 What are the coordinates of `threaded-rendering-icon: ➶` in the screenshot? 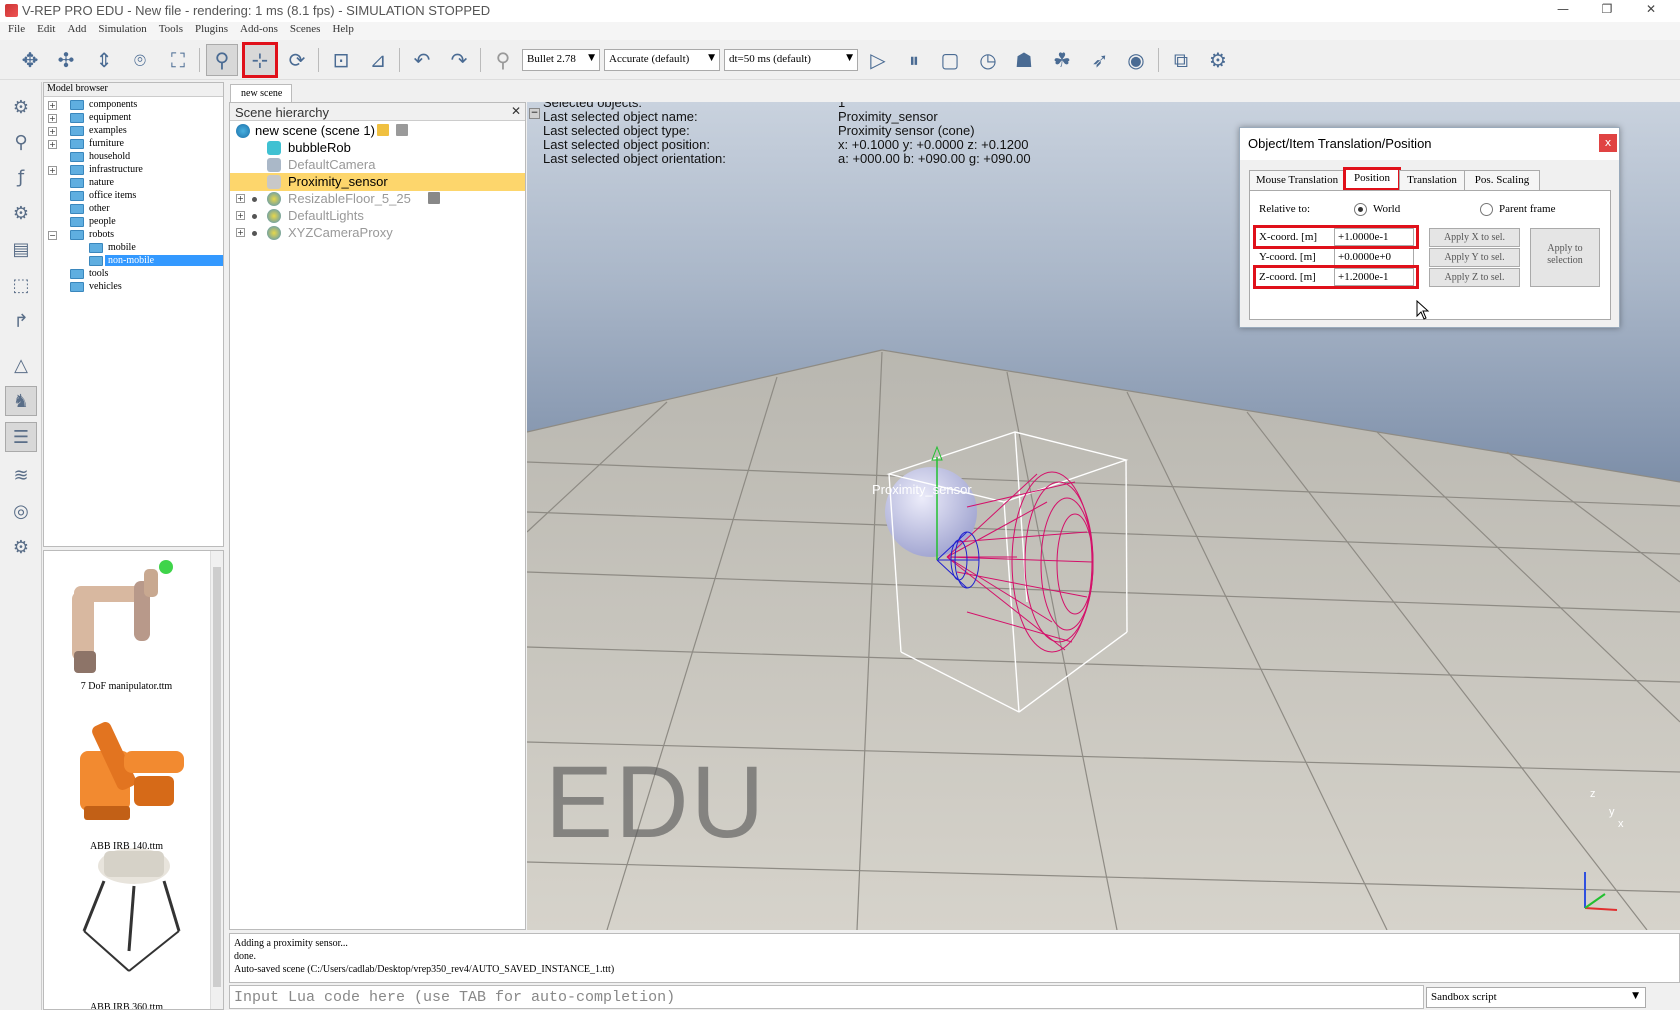 It's located at (1100, 60).